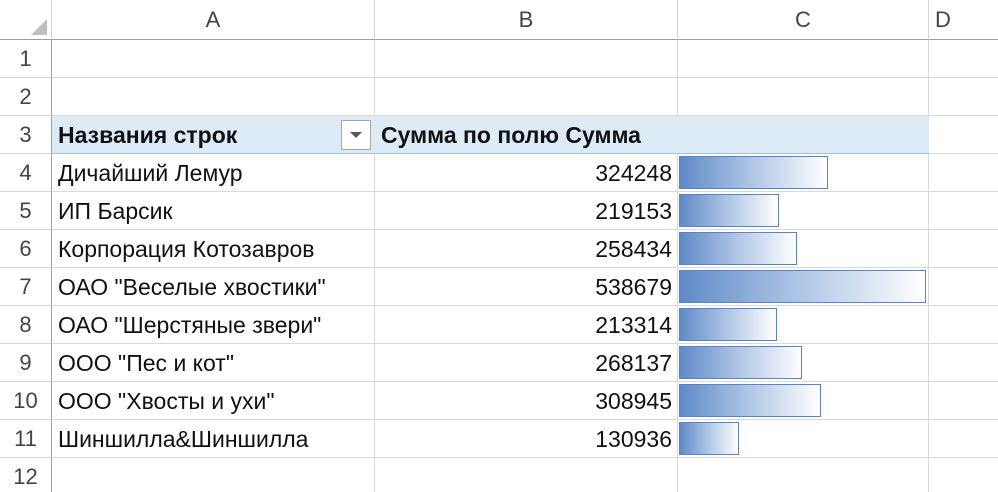 The width and height of the screenshot is (998, 492). I want to click on dropdown-arrow-icon, so click(356, 135).